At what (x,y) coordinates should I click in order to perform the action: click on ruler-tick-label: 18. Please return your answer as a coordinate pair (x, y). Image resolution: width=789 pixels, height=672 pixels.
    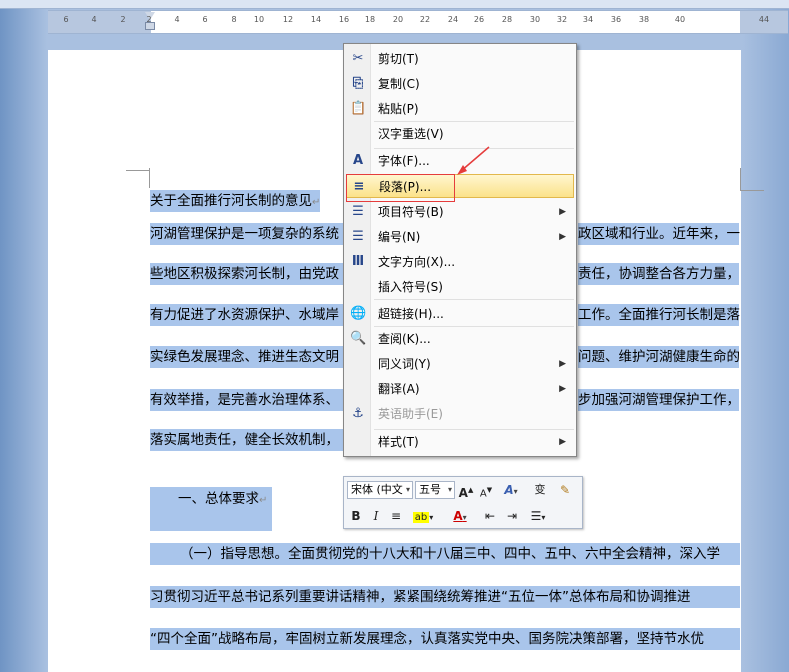
    Looking at the image, I should click on (370, 19).